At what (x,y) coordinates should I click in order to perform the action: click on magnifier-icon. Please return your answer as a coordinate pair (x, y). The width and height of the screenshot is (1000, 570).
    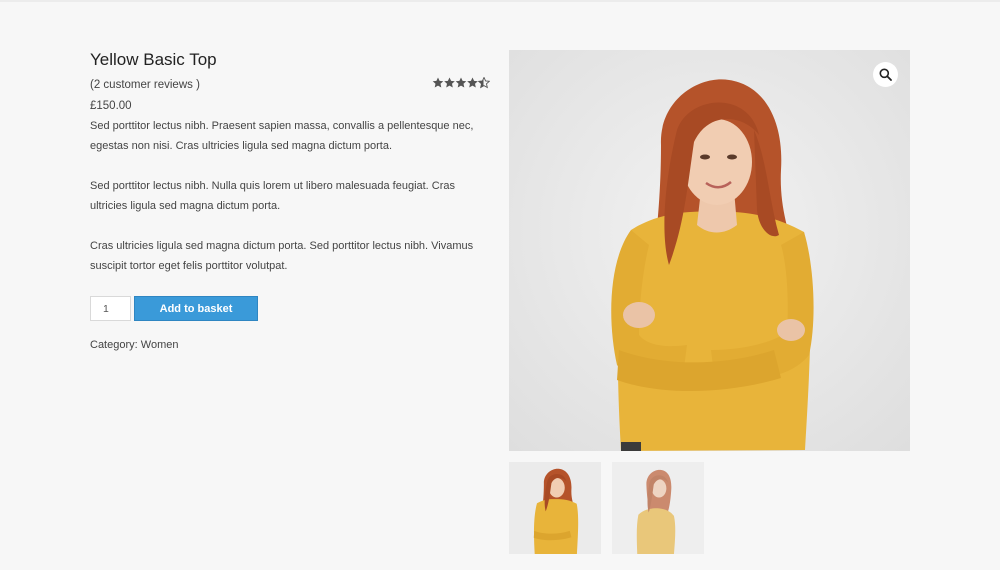
    Looking at the image, I should click on (885, 74).